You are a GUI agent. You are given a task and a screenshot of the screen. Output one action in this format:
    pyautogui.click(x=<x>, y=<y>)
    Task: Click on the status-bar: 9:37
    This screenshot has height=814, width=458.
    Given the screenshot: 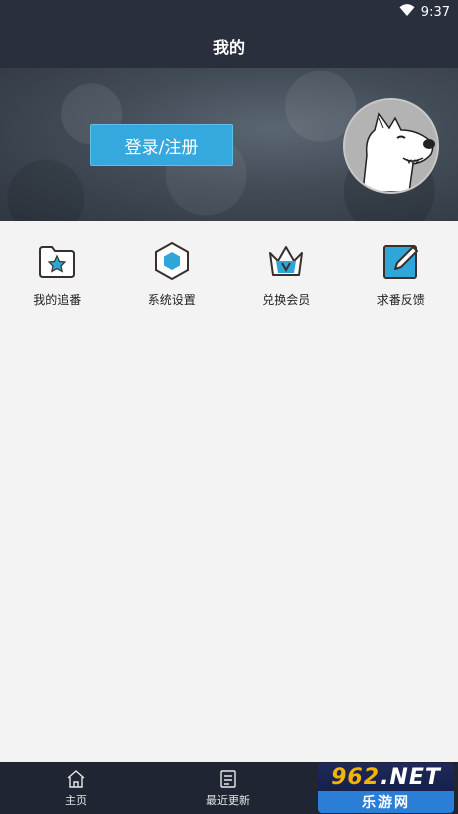 What is the action you would take?
    pyautogui.click(x=229, y=12)
    